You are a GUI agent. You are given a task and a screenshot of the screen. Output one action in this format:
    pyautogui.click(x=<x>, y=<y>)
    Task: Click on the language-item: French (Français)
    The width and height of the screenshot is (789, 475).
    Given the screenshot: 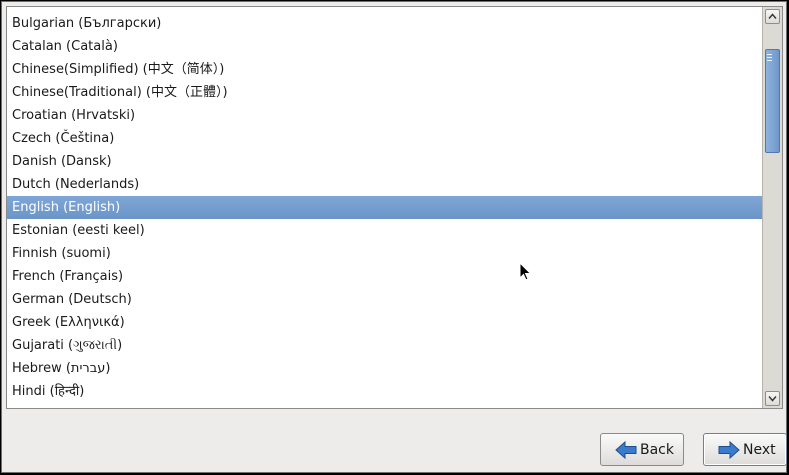 What is the action you would take?
    pyautogui.click(x=384, y=276)
    